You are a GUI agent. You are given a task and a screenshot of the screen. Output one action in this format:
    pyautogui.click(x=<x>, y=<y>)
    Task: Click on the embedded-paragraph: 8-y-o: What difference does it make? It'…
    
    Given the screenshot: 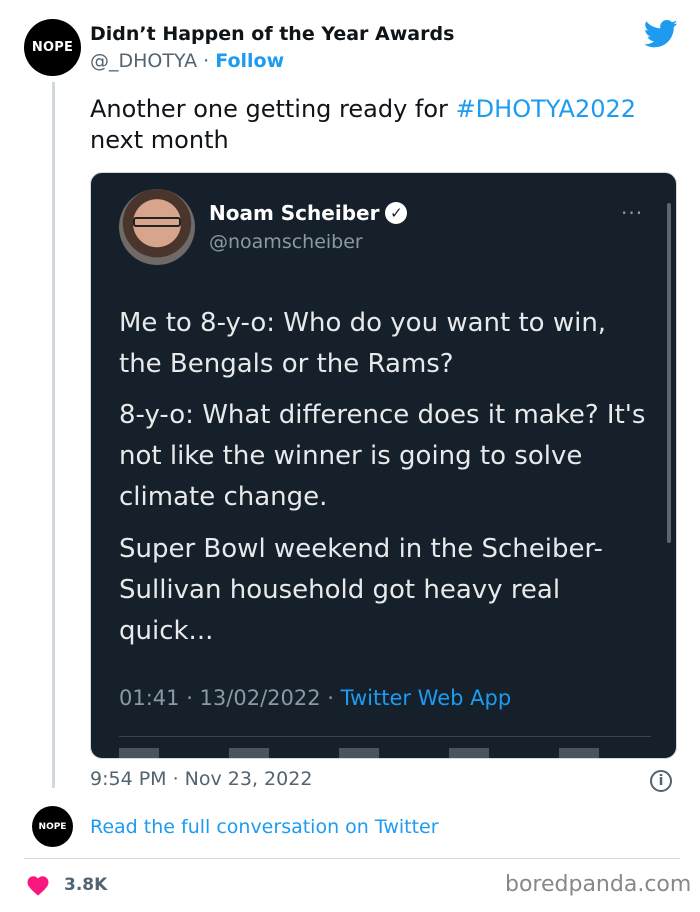 What is the action you would take?
    pyautogui.click(x=382, y=456)
    